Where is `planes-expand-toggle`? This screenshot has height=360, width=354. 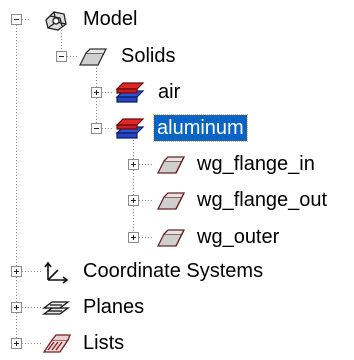
planes-expand-toggle is located at coordinates (16, 307).